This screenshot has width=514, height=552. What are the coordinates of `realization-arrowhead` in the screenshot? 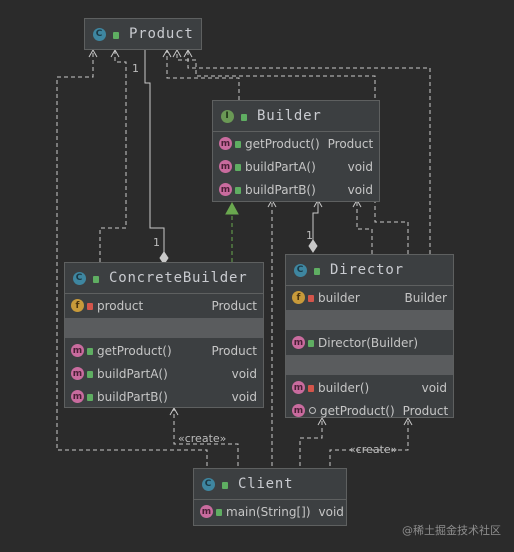 It's located at (232, 208).